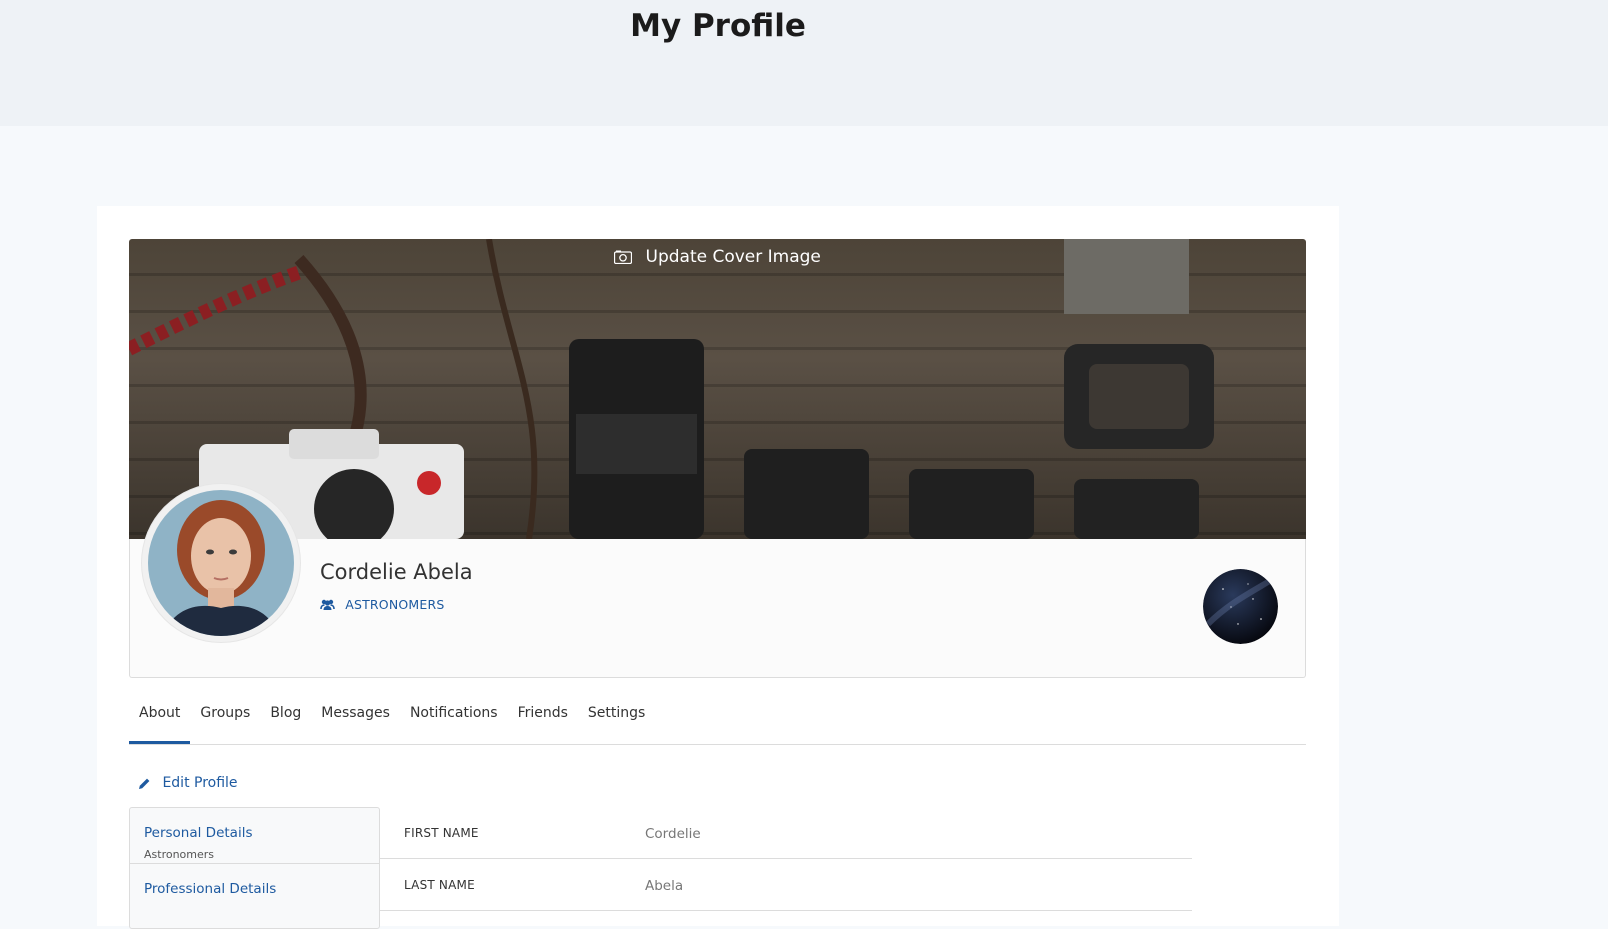 The image size is (1608, 929). What do you see at coordinates (785, 885) in the screenshot?
I see `table-row: LAST NAME Abela` at bounding box center [785, 885].